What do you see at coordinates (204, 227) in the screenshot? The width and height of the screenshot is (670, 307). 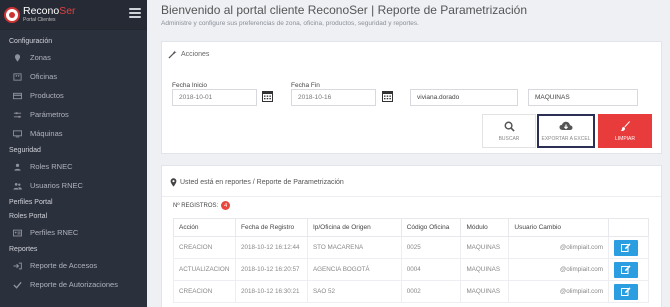 I see `column-header: Acción` at bounding box center [204, 227].